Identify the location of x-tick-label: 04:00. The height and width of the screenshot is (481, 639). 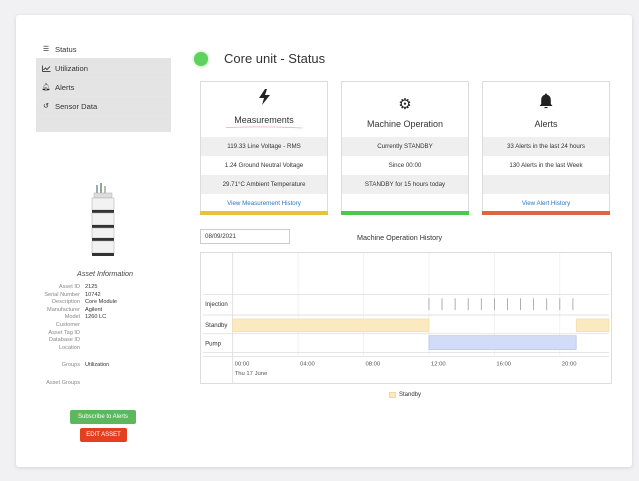
(307, 364).